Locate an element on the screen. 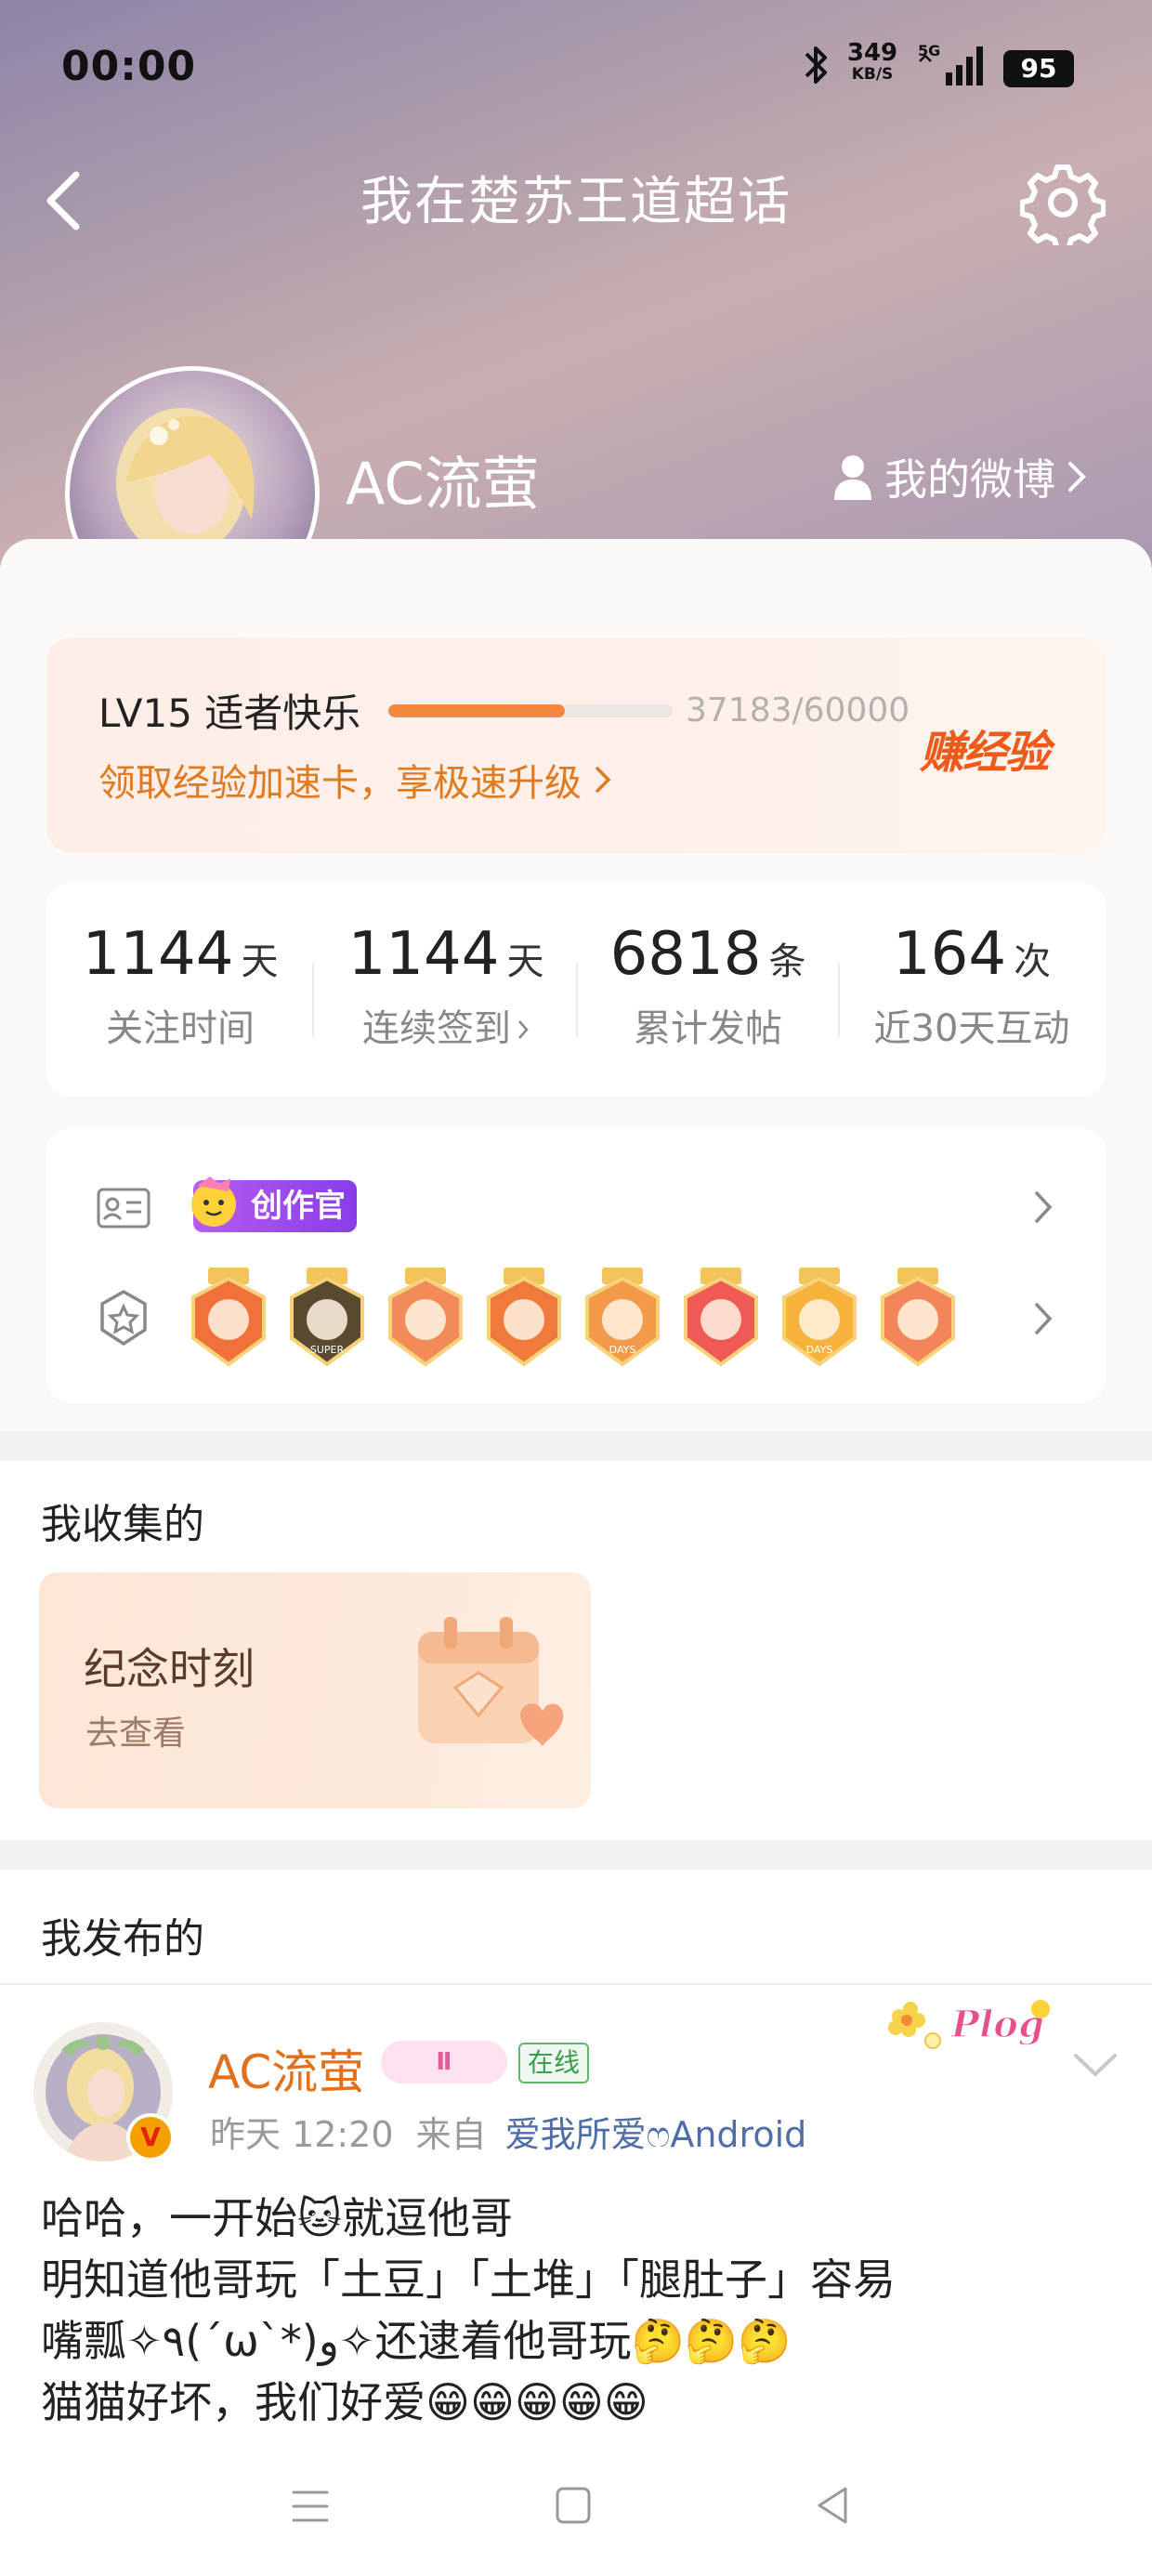 The image size is (1152, 2576). network-speed: 349 KB/S is located at coordinates (872, 62).